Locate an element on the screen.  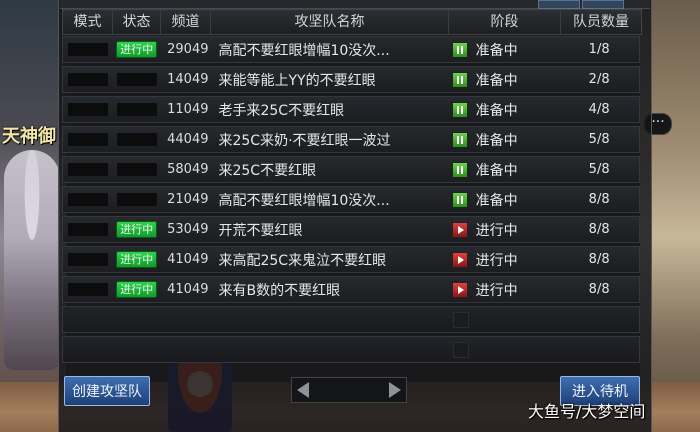
channel-cell: 58049 is located at coordinates (188, 169).